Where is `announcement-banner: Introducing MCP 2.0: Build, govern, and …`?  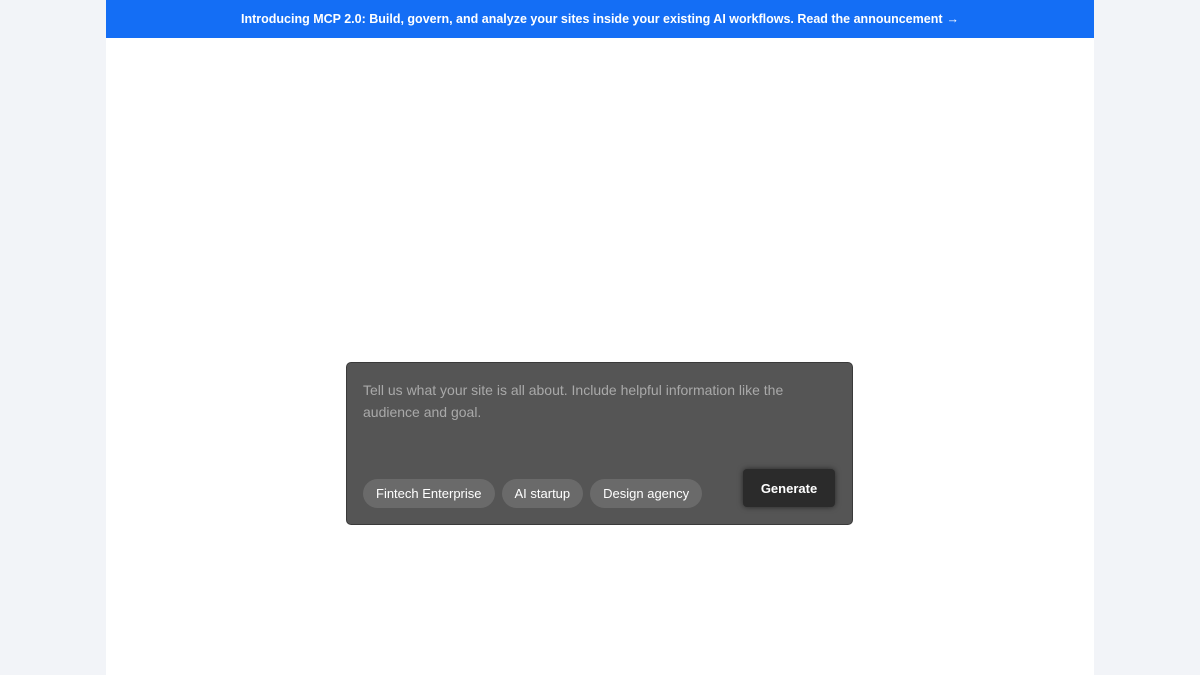 announcement-banner: Introducing MCP 2.0: Build, govern, and … is located at coordinates (600, 19).